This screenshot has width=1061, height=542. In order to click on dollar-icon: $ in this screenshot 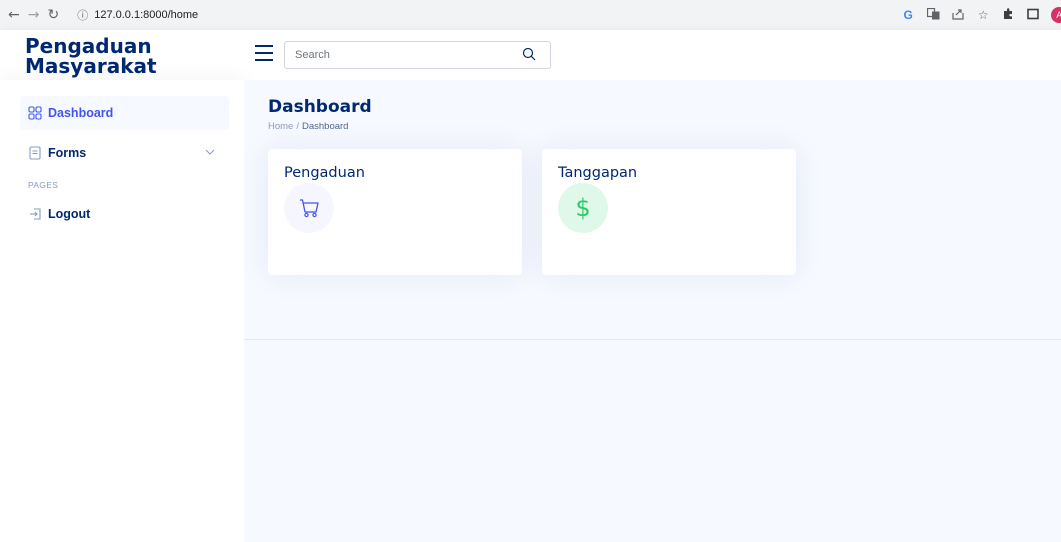, I will do `click(583, 208)`.